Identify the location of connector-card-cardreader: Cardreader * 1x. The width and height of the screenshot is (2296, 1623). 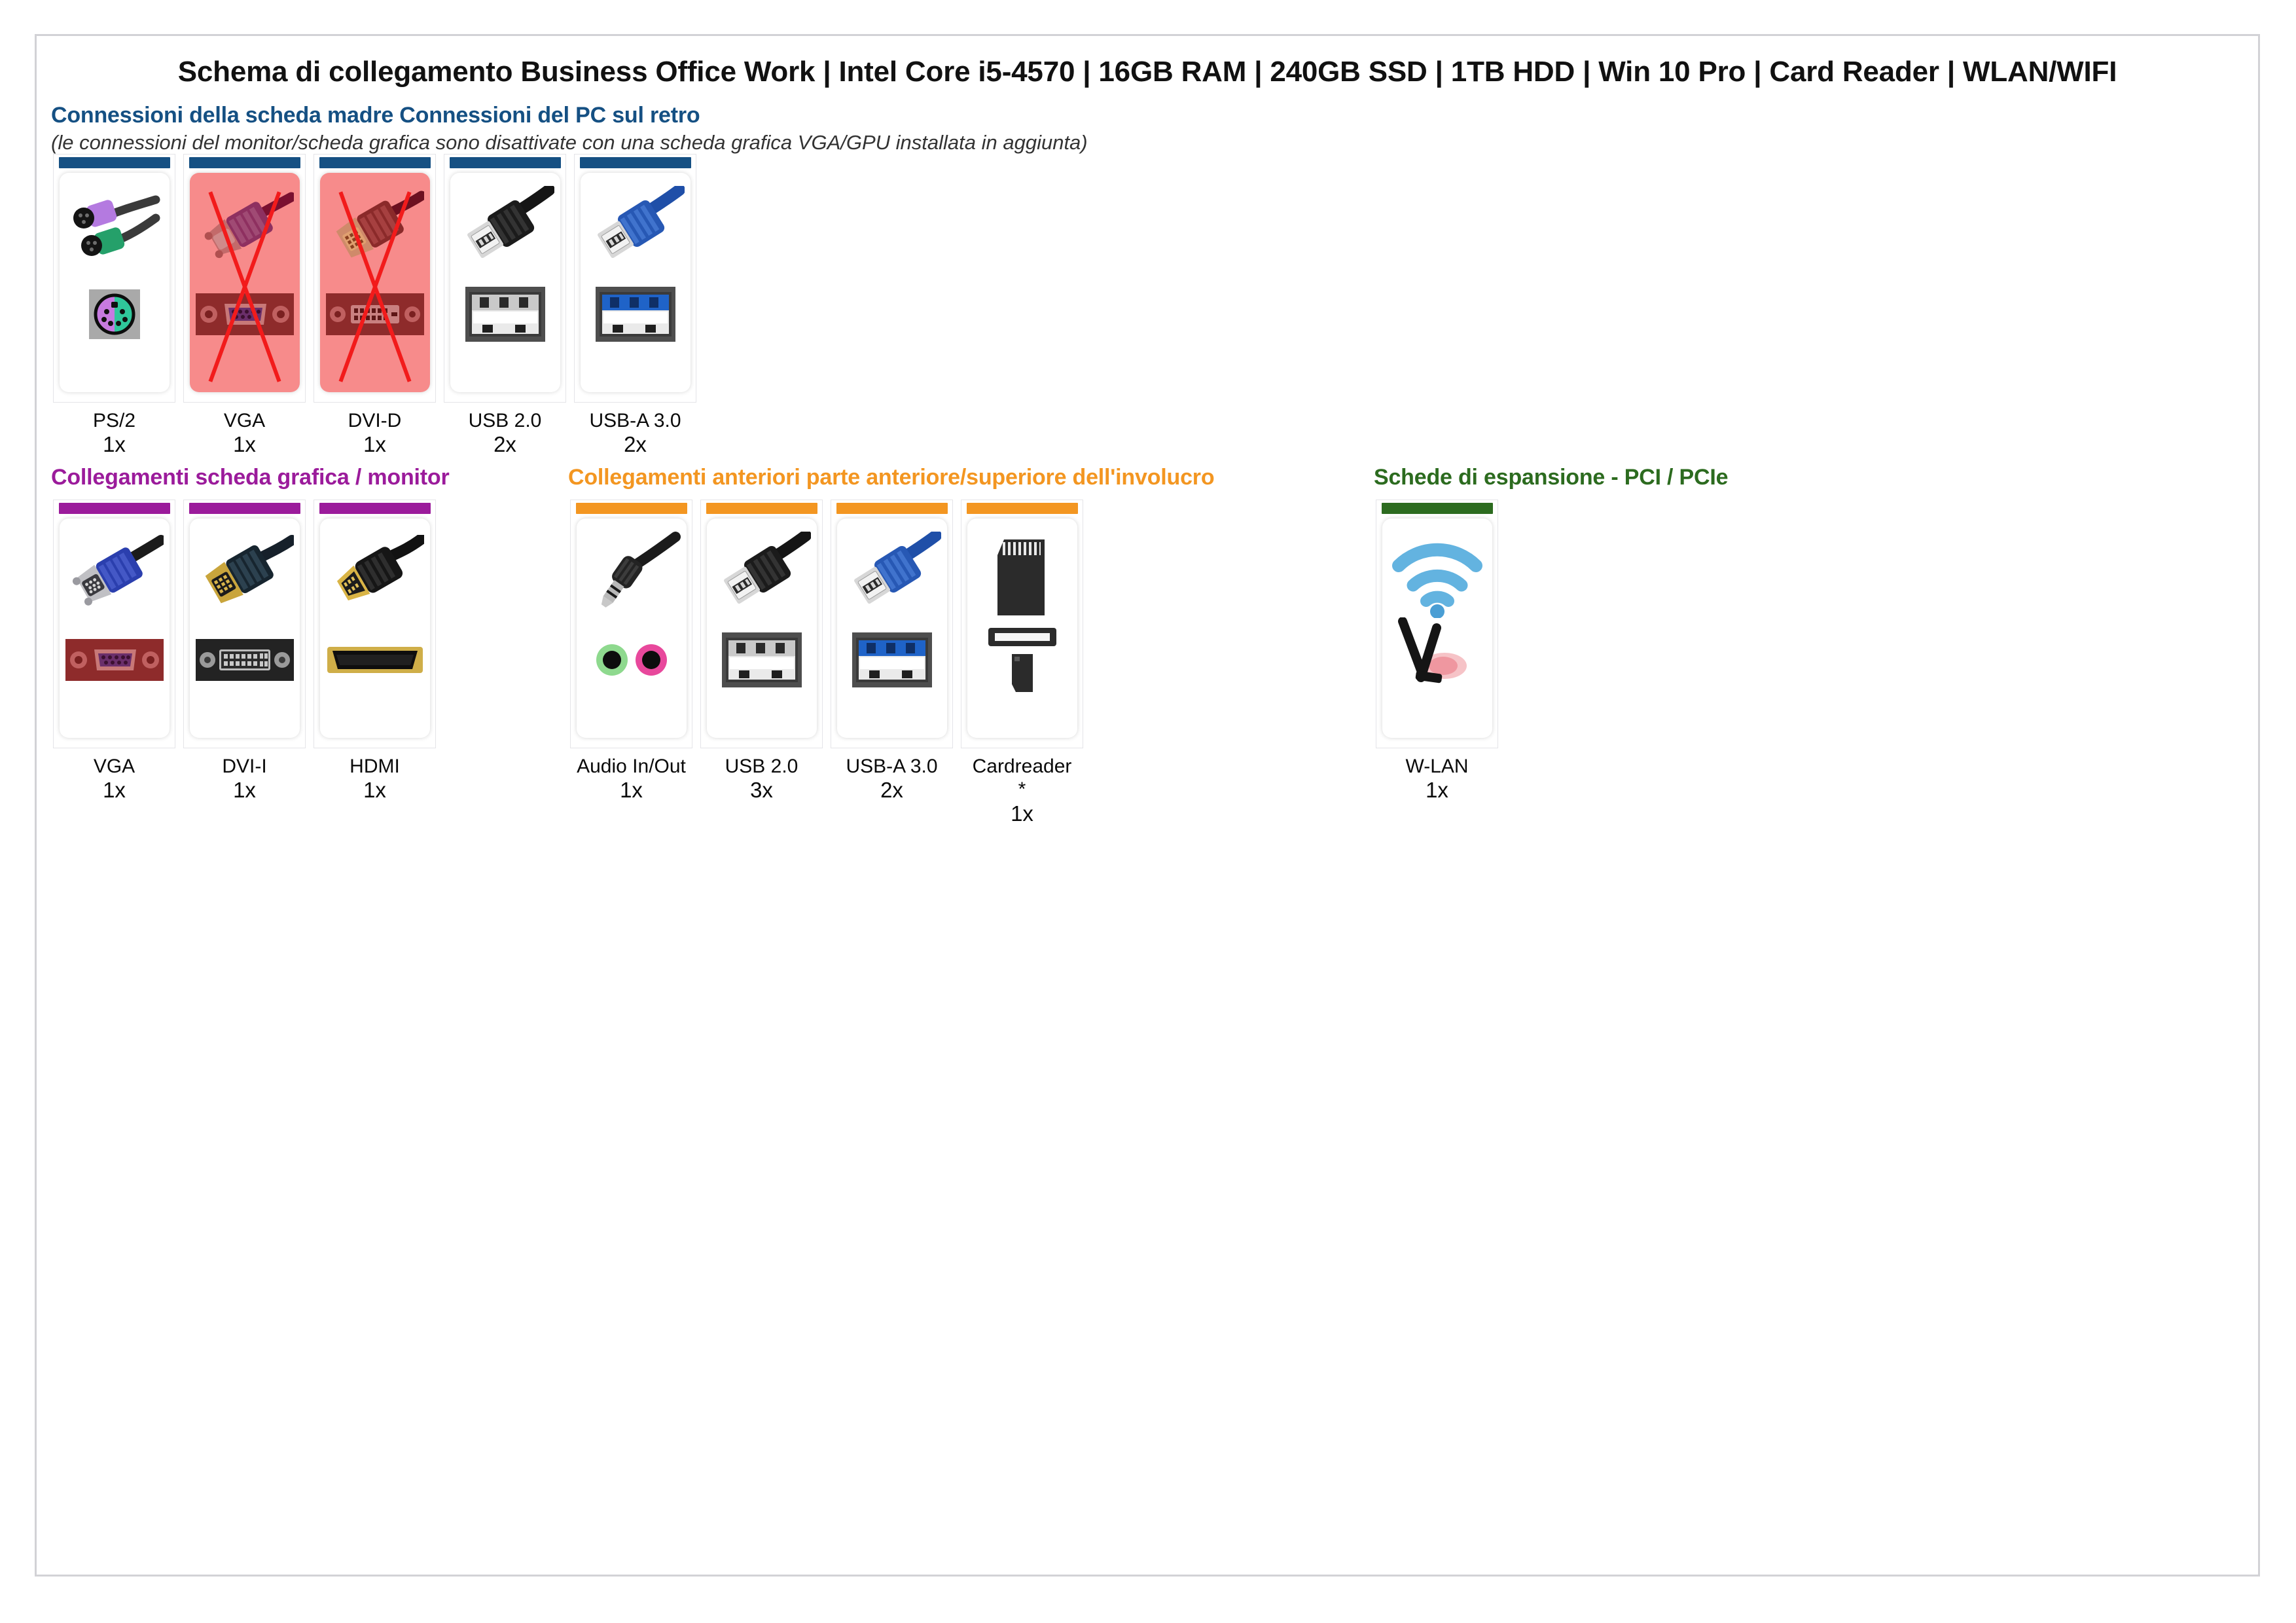
(1022, 663).